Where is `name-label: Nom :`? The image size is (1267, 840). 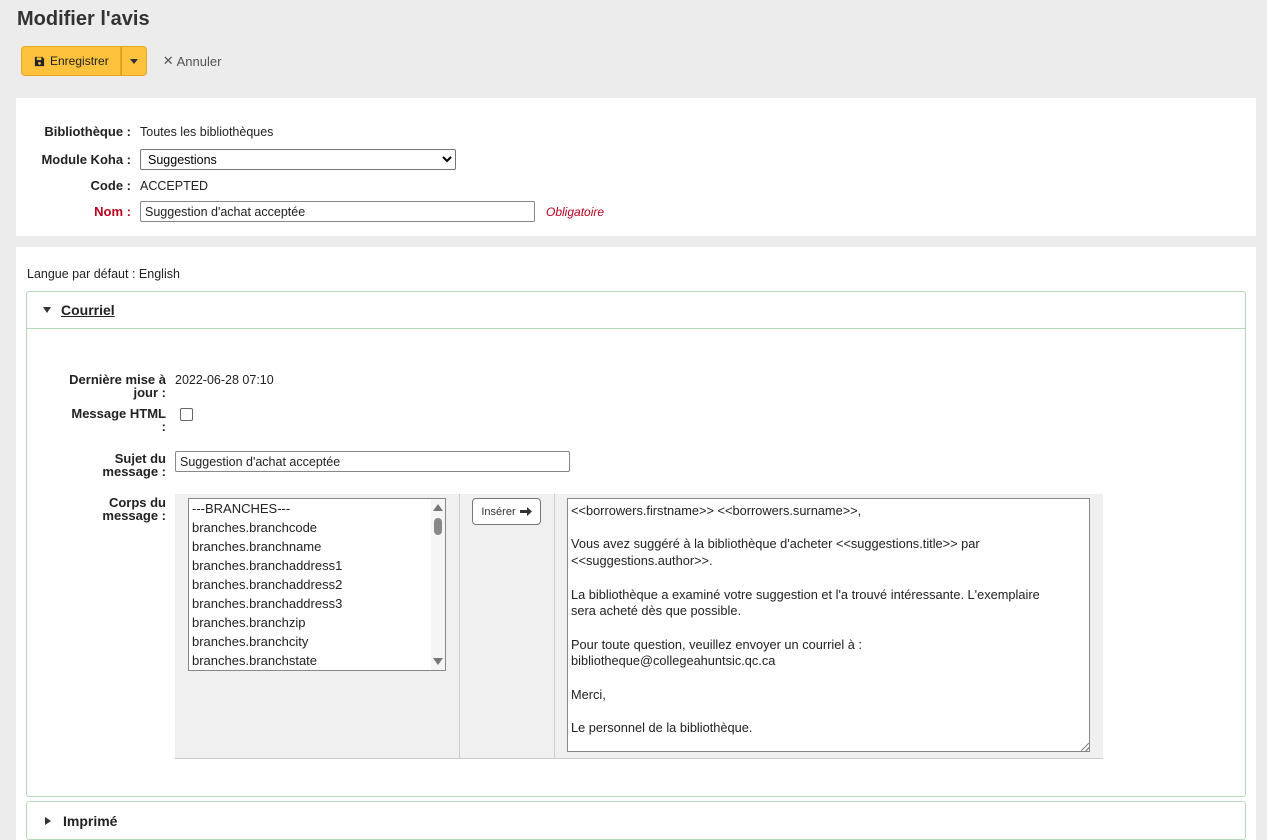
name-label: Nom : is located at coordinates (112, 211).